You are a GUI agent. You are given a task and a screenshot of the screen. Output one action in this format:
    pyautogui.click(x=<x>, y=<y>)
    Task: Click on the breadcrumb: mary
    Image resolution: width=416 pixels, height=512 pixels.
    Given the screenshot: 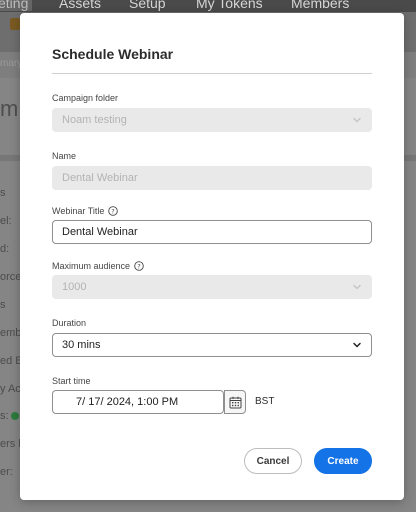 What is the action you would take?
    pyautogui.click(x=11, y=63)
    